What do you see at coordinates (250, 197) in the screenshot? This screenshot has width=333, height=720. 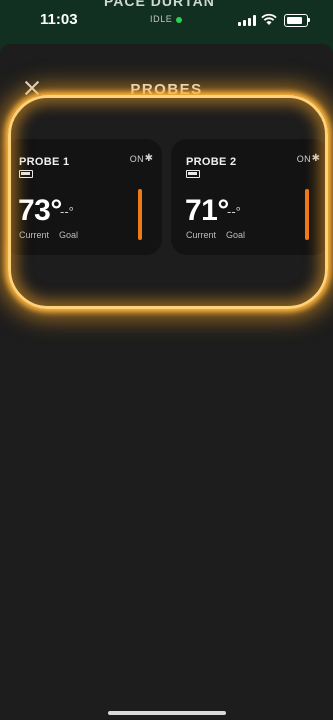 I see `probe-card-2: PROBE 2 ON ✱ 71° --° Current Goal` at bounding box center [250, 197].